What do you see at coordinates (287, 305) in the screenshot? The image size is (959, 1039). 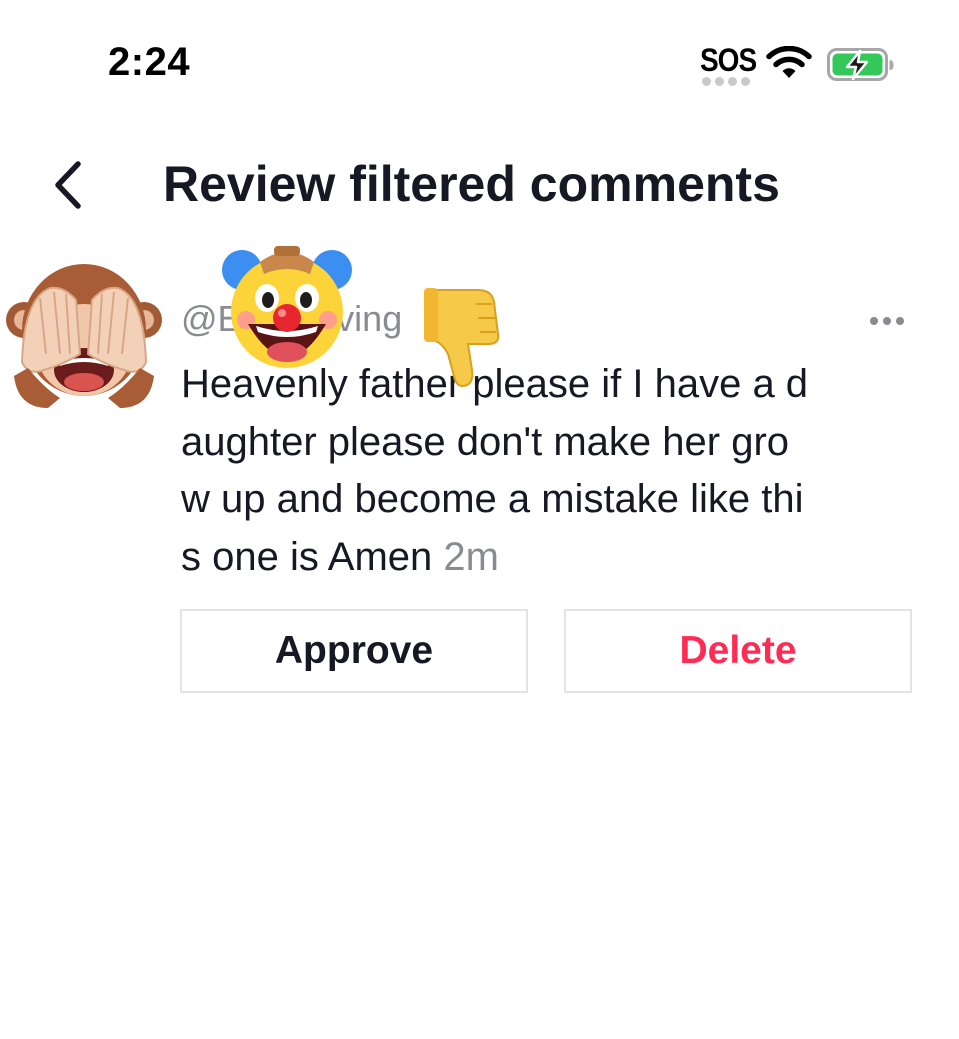 I see `clown-face-icon` at bounding box center [287, 305].